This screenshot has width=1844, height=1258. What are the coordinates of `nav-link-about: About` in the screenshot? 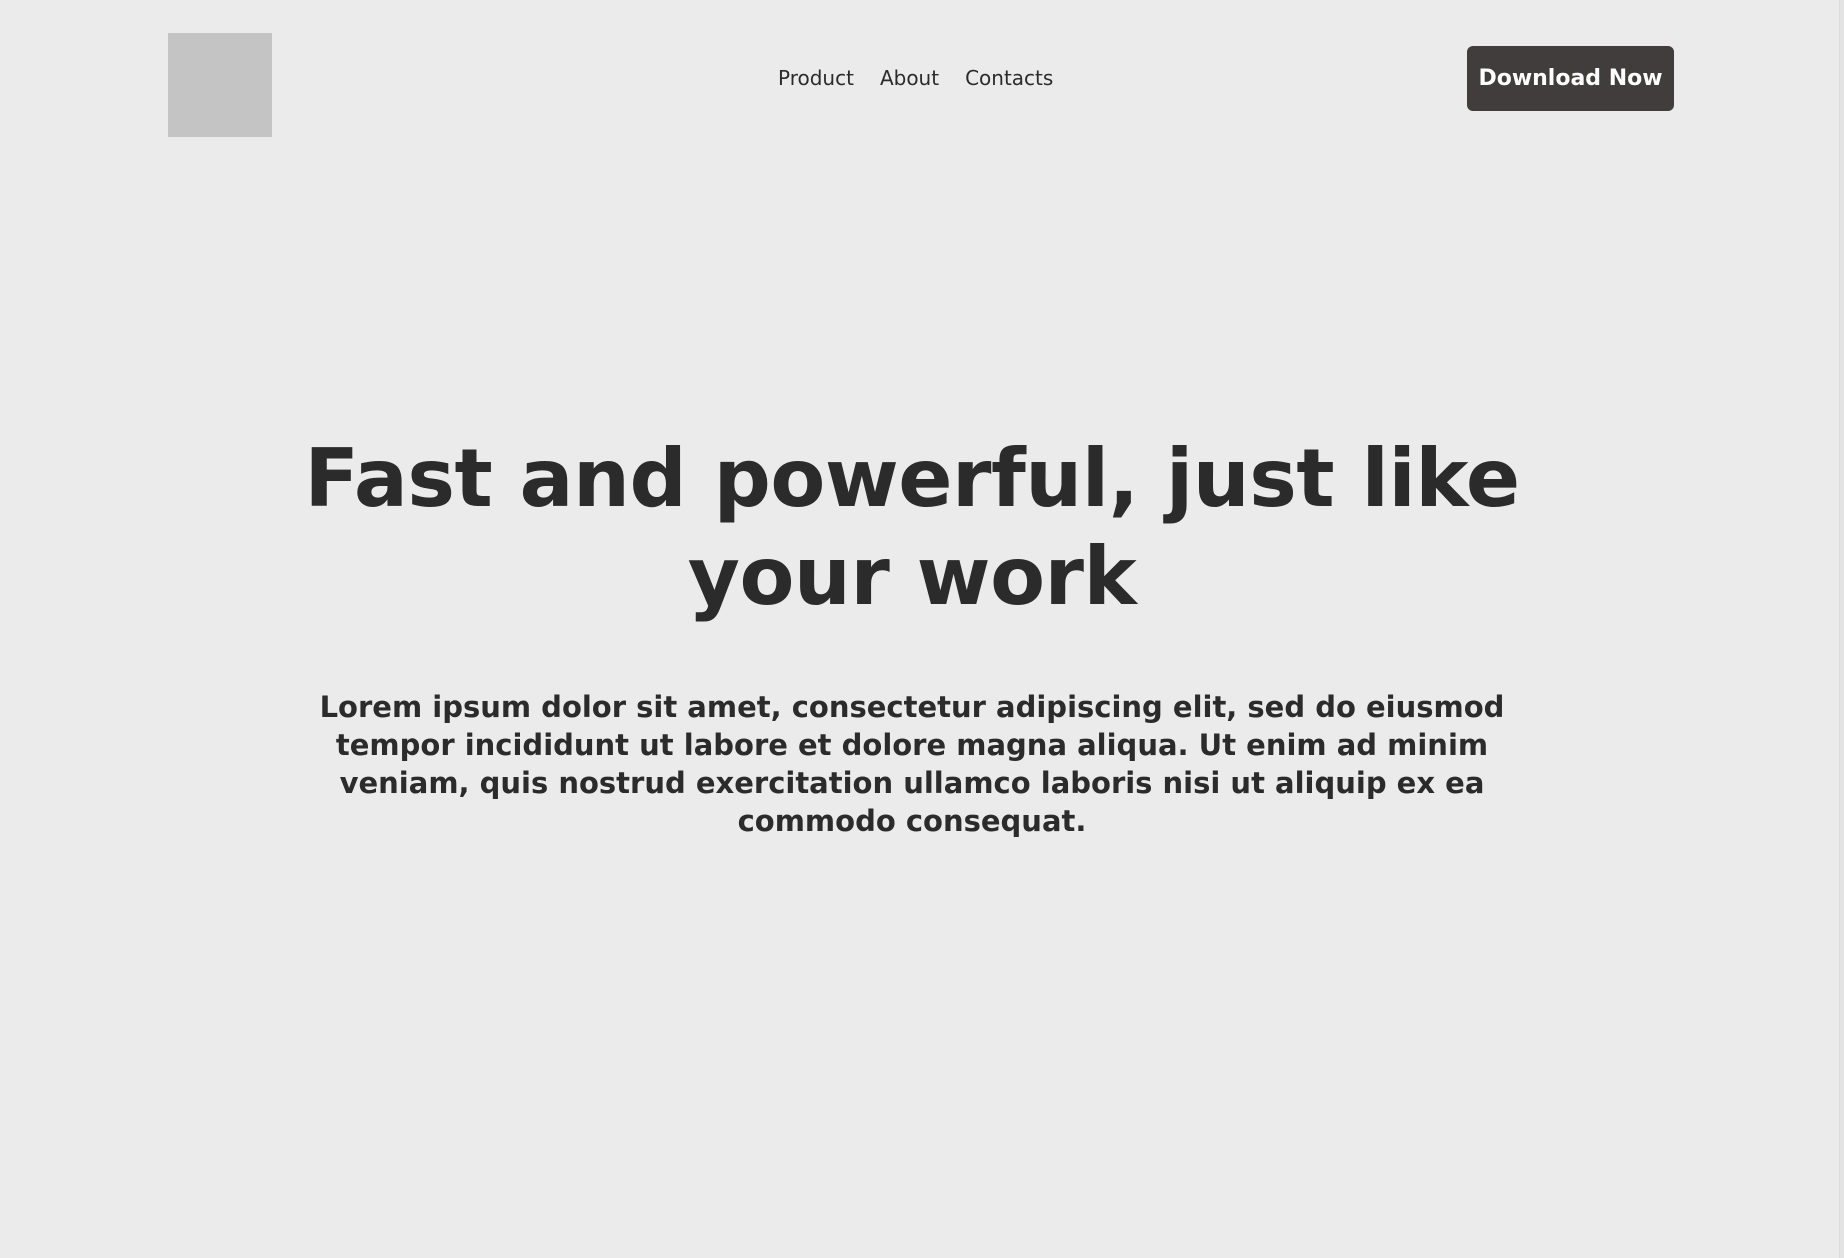 It's located at (909, 78).